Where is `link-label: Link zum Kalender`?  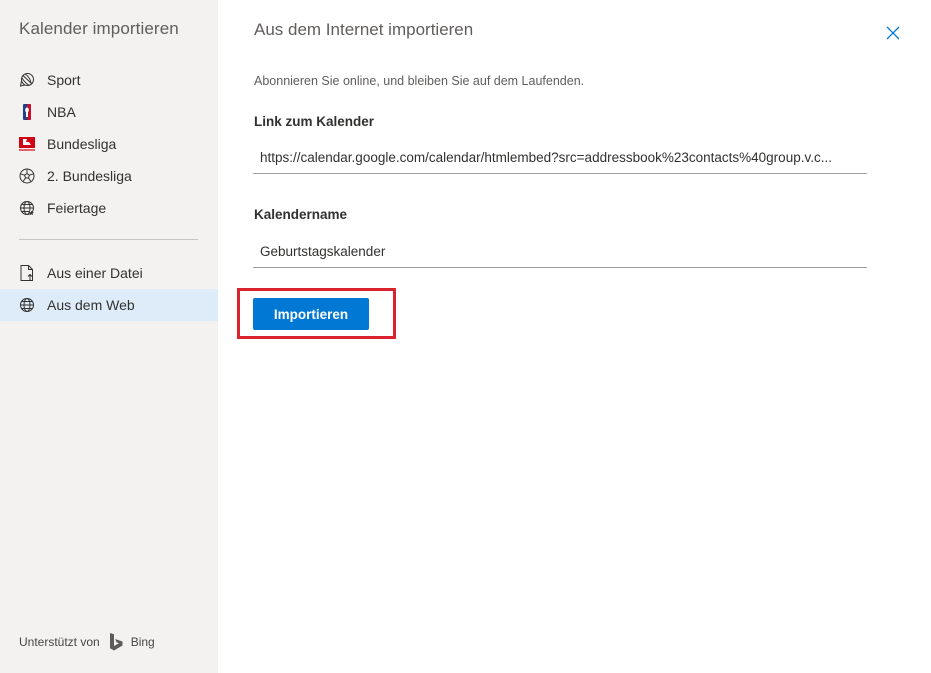 link-label: Link zum Kalender is located at coordinates (314, 121).